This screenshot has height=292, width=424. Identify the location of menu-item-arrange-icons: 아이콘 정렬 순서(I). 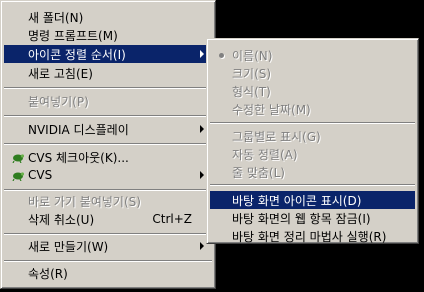
(108, 54).